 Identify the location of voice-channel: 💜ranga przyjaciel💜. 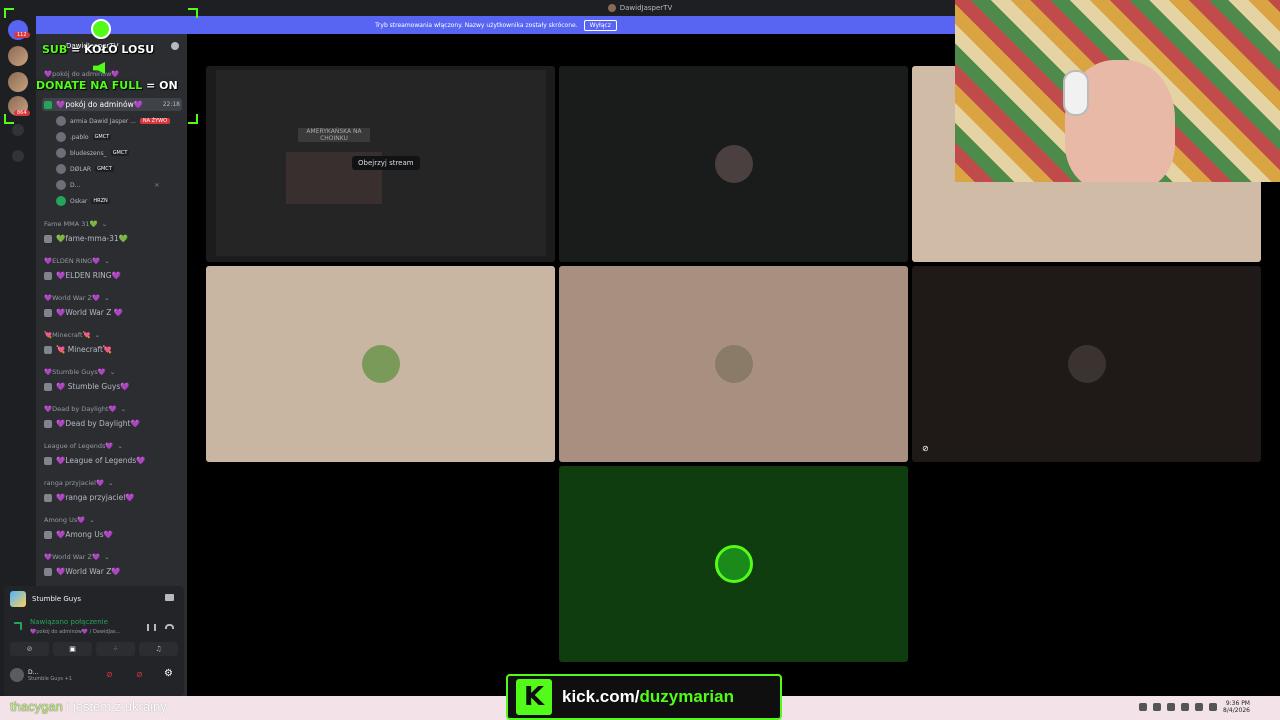
(89, 497).